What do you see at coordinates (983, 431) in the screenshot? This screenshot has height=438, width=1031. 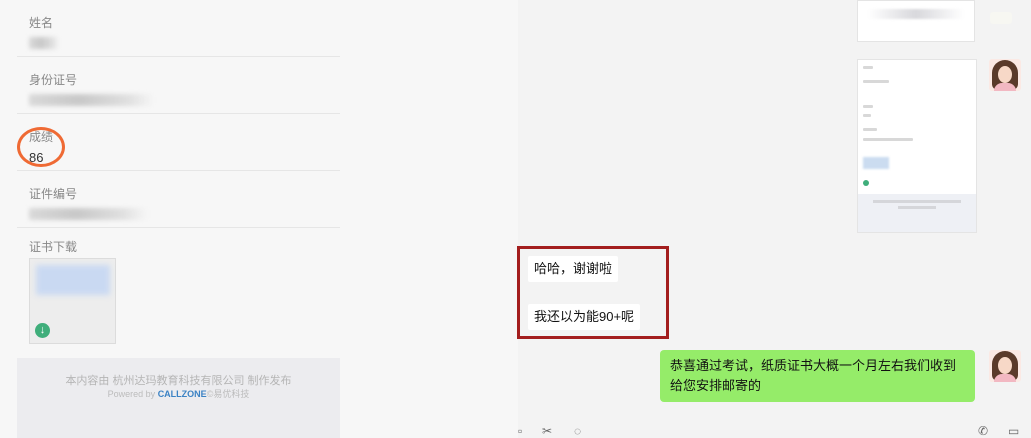 I see `phone-icon: ✆` at bounding box center [983, 431].